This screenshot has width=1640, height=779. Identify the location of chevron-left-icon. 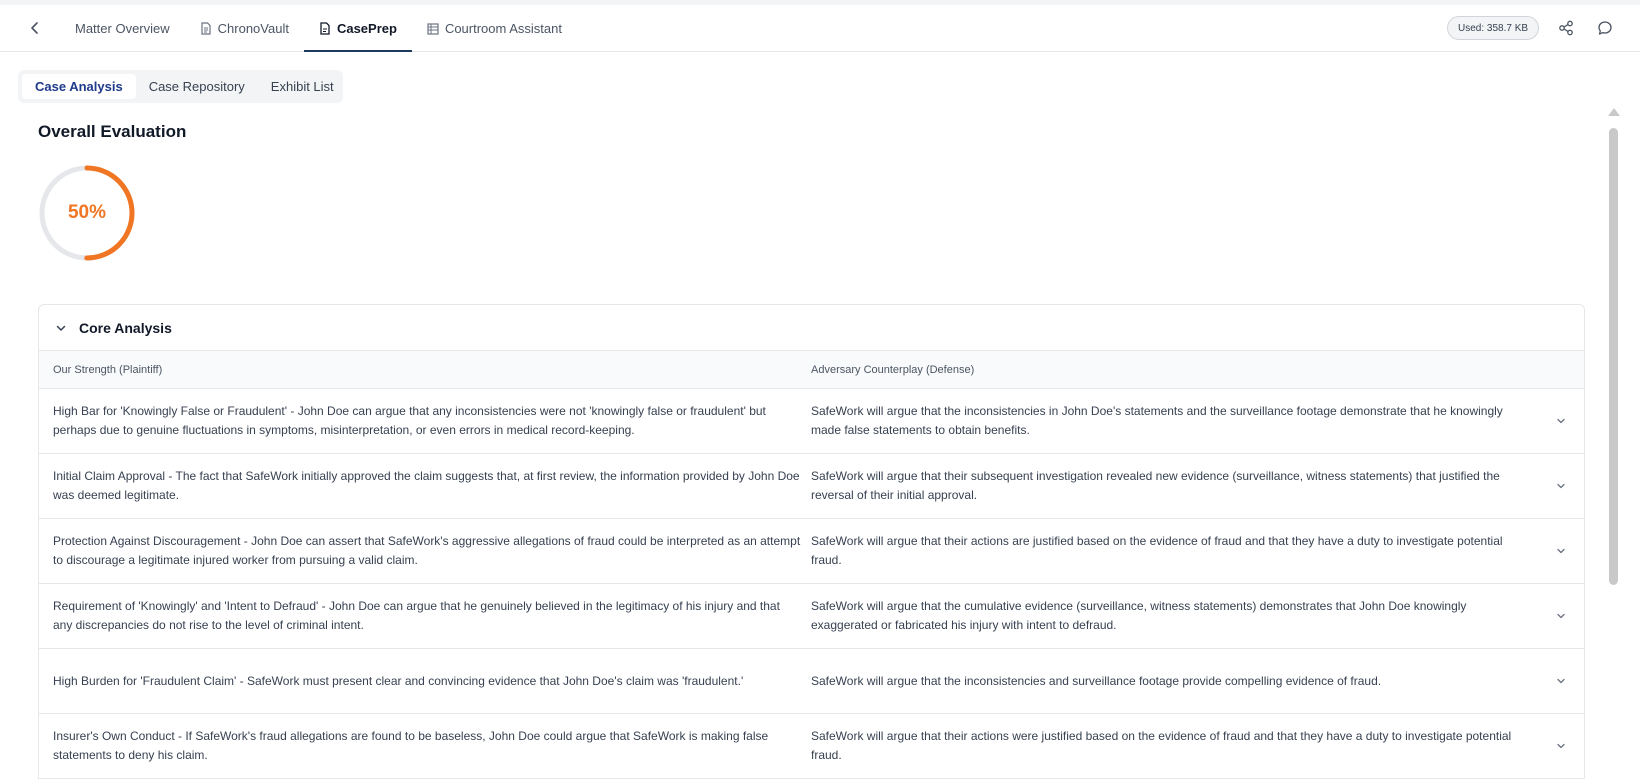
(34, 28).